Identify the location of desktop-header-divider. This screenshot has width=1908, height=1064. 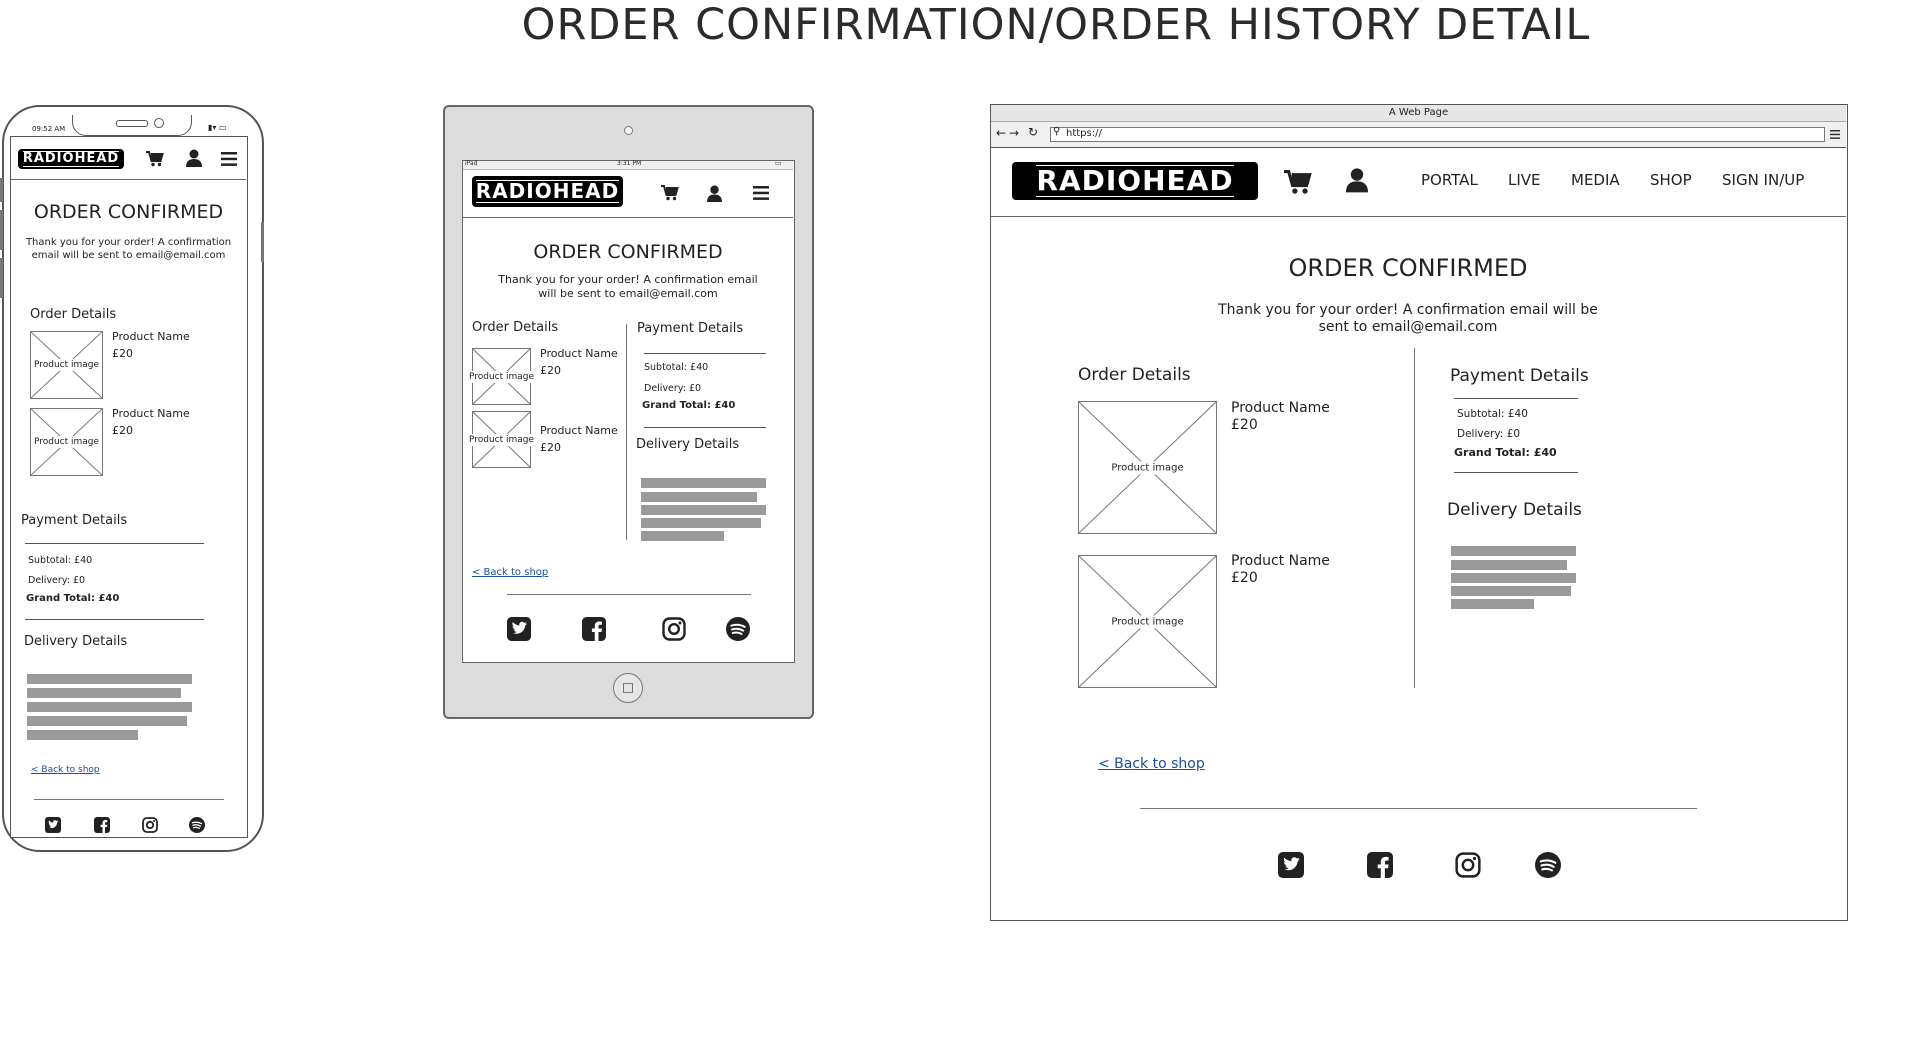
(1418, 216).